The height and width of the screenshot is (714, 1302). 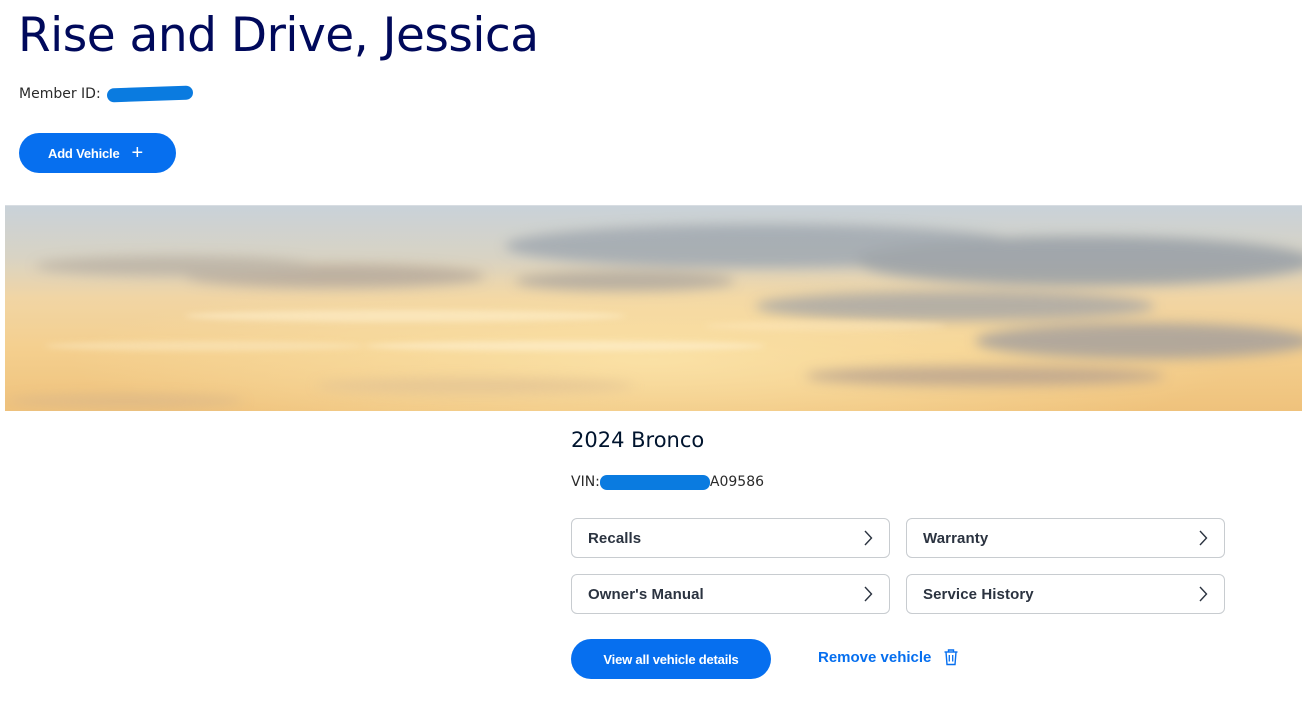 What do you see at coordinates (646, 594) in the screenshot?
I see `owners-manual-label: Owner's Manual` at bounding box center [646, 594].